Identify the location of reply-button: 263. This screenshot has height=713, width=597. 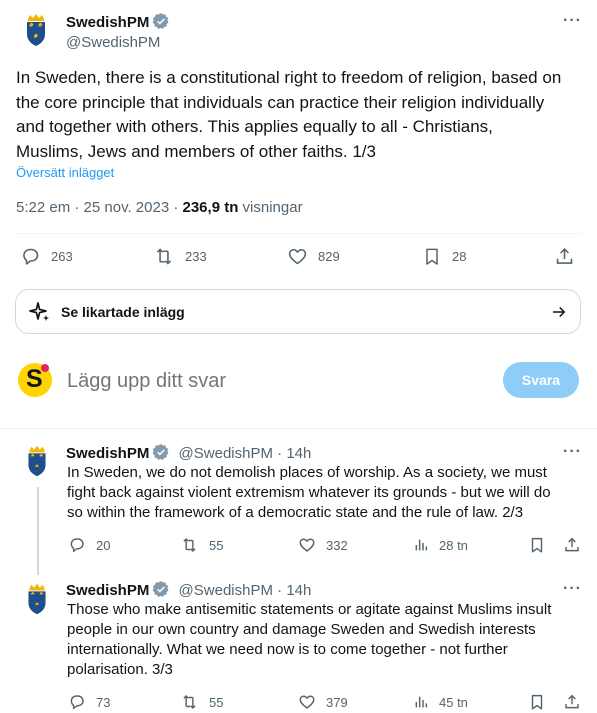
(46, 256).